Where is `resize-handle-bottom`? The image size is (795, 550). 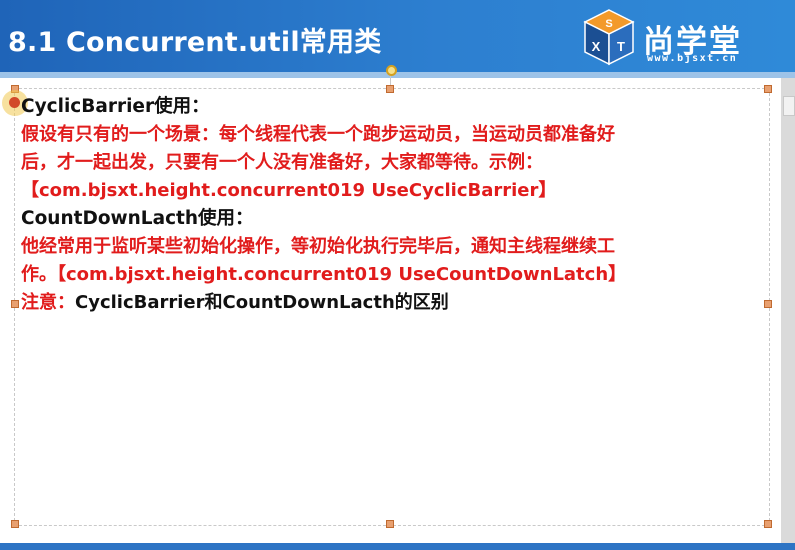 resize-handle-bottom is located at coordinates (390, 524).